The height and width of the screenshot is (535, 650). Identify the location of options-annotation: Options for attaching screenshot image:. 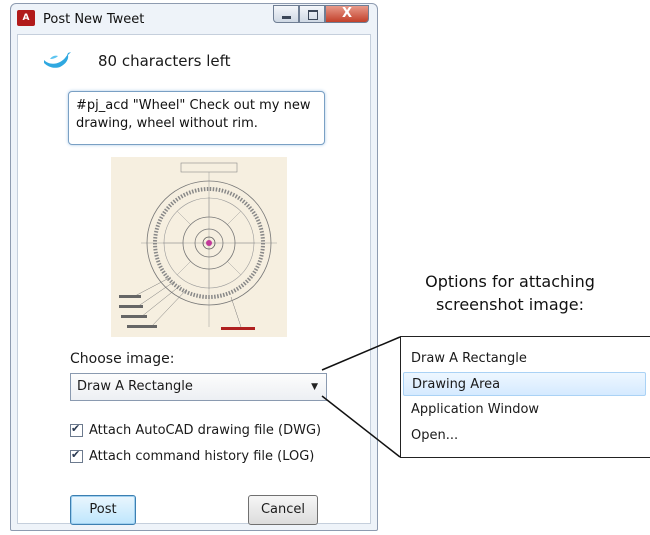
(510, 293).